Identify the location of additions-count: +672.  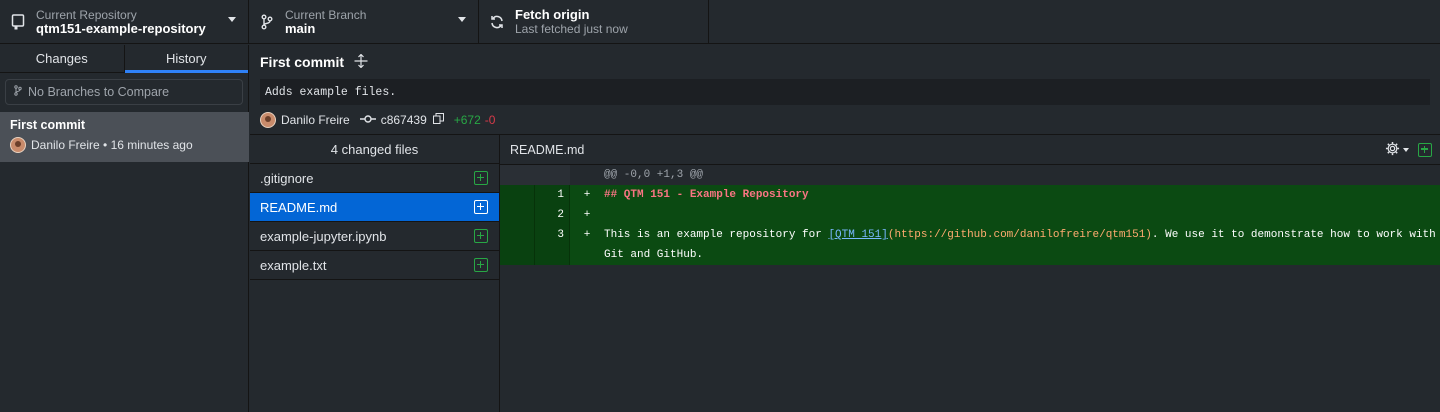
(467, 119).